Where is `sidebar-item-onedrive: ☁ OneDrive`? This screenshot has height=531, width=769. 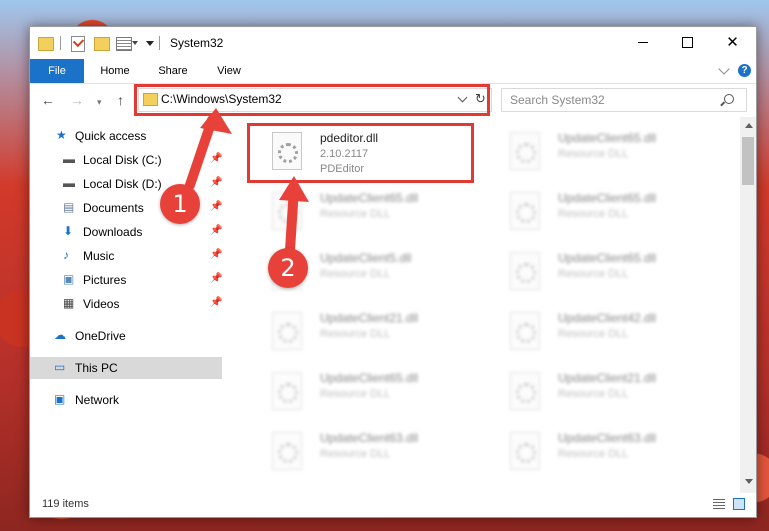
sidebar-item-onedrive: ☁ OneDrive is located at coordinates (126, 336).